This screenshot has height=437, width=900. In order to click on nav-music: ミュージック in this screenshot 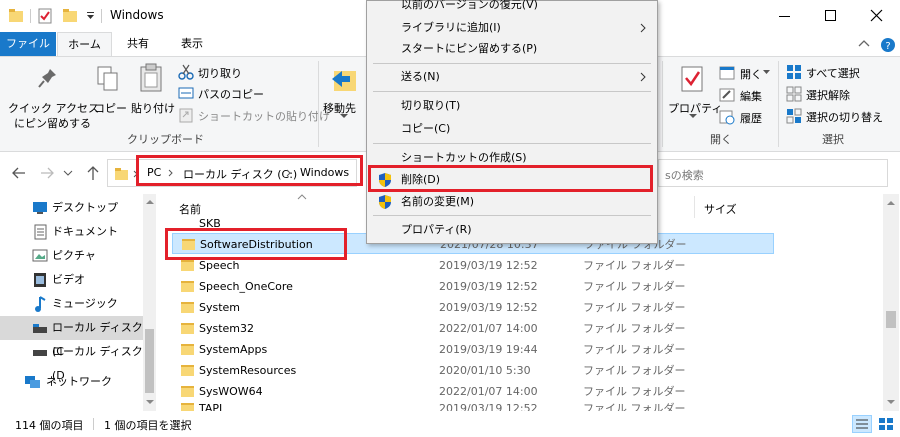, I will do `click(77, 304)`.